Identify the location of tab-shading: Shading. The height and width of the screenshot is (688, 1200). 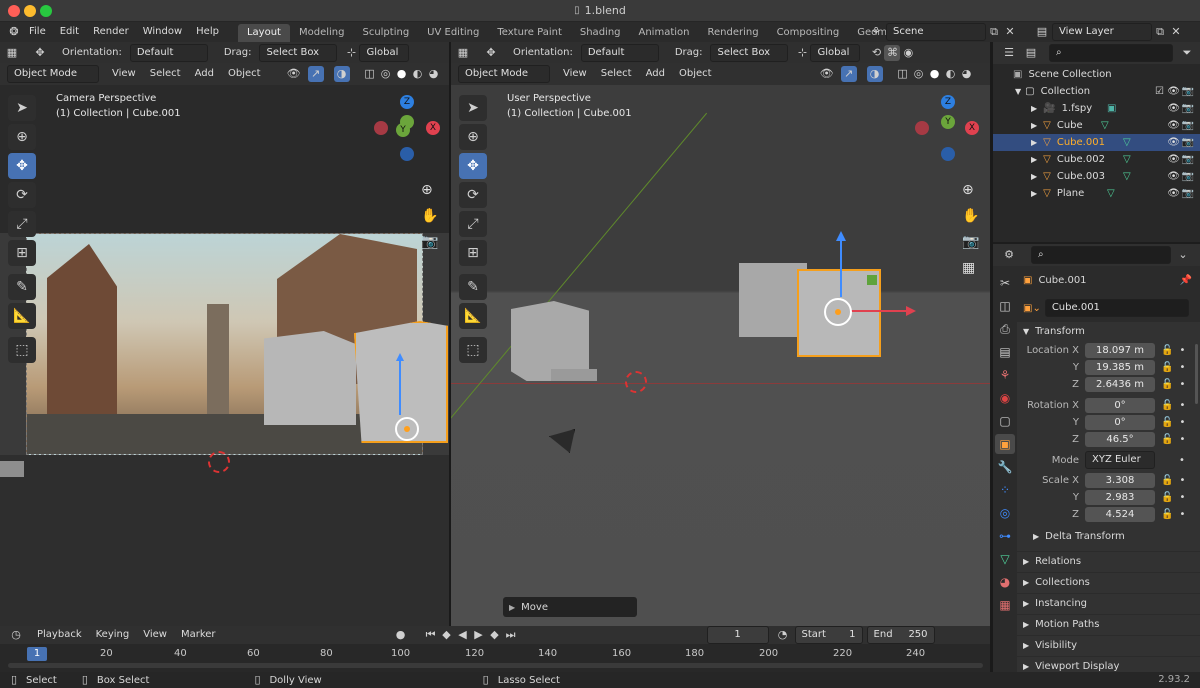
(600, 33).